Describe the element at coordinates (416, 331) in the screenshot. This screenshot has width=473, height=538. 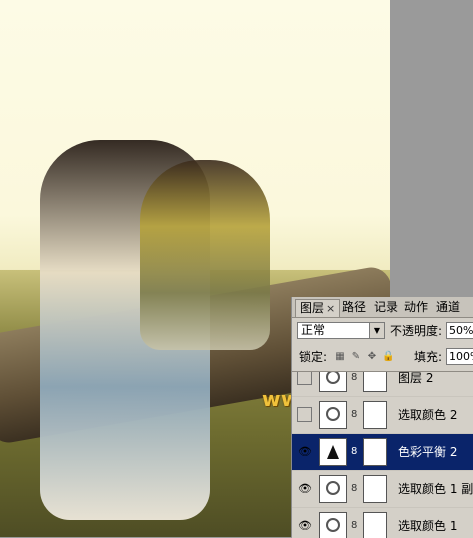
I see `opacity-label: 不透明度:` at that location.